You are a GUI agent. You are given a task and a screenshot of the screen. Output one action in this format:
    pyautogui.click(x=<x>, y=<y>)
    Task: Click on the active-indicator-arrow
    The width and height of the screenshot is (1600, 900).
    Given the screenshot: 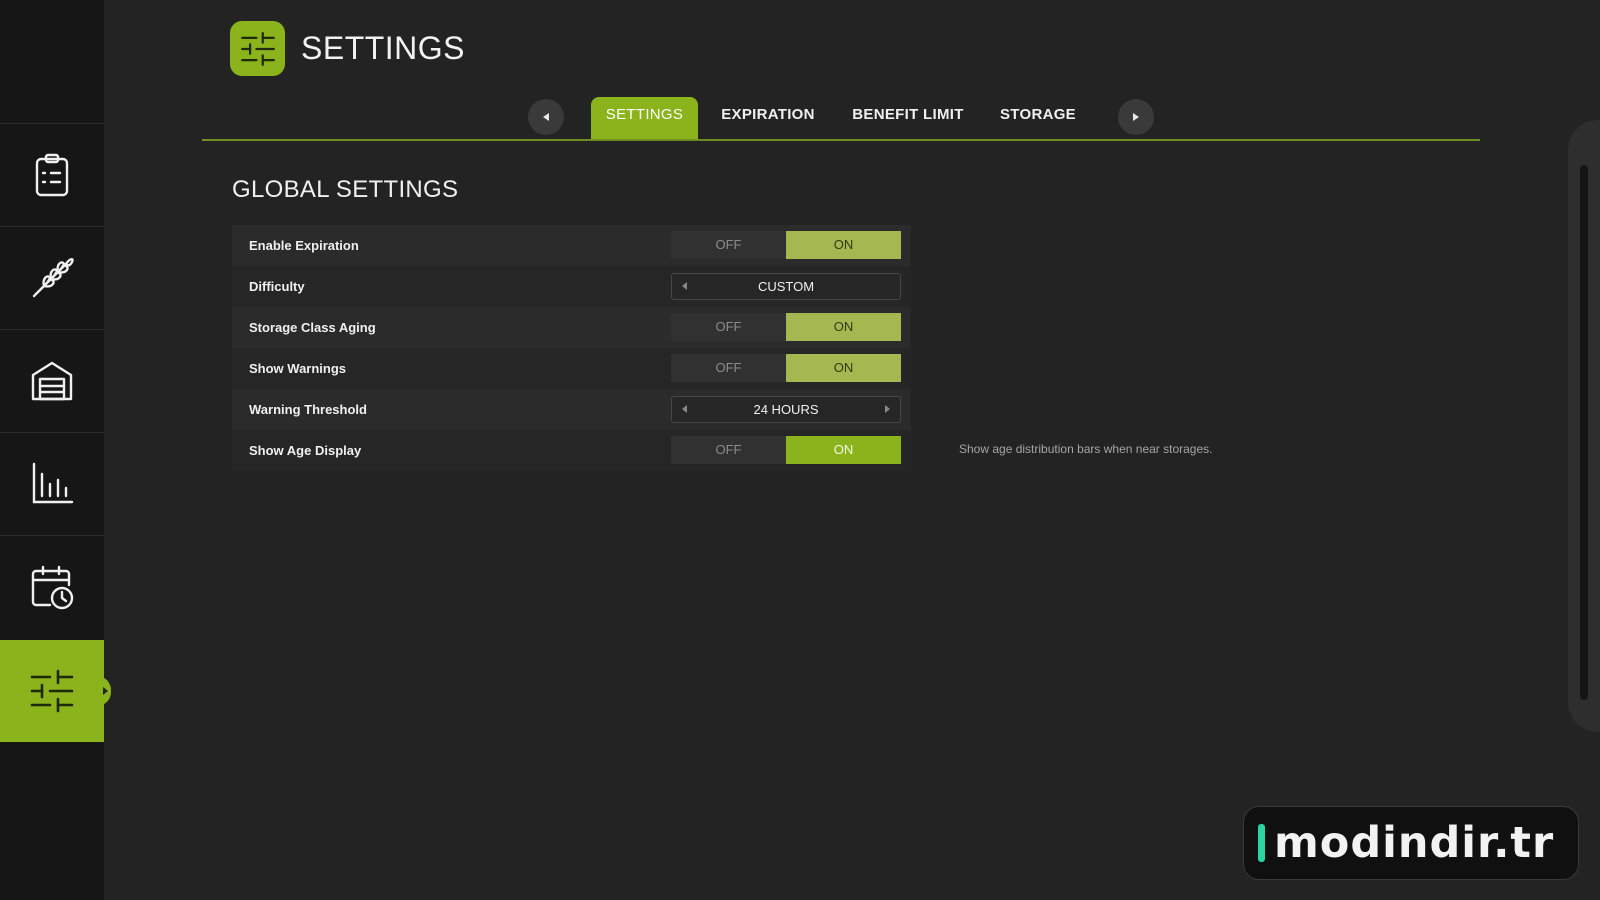 What is the action you would take?
    pyautogui.click(x=104, y=691)
    